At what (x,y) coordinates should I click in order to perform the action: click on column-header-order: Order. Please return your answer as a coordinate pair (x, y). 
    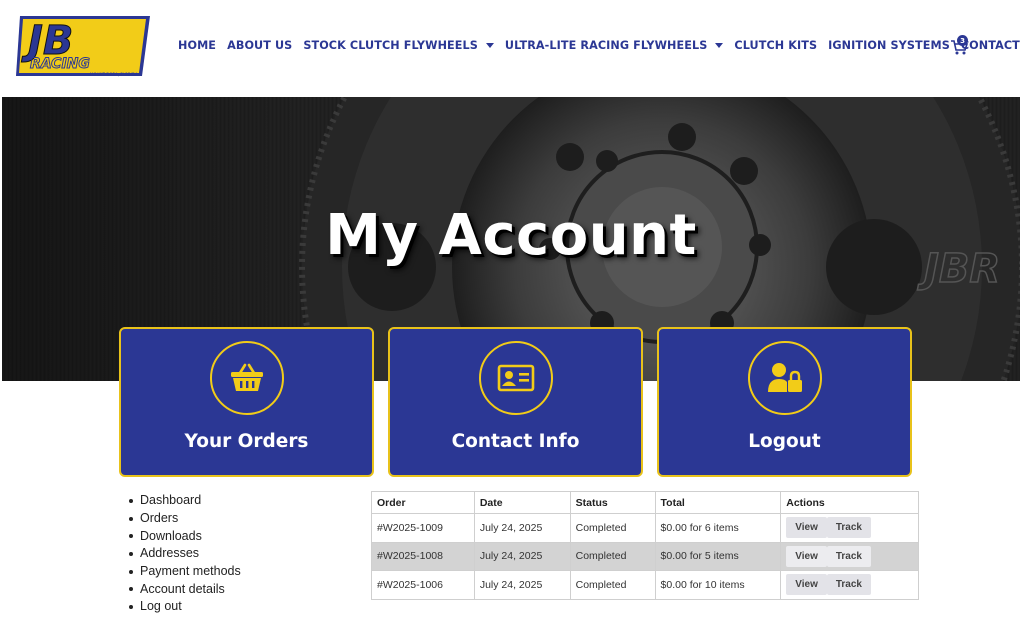
    Looking at the image, I should click on (423, 502).